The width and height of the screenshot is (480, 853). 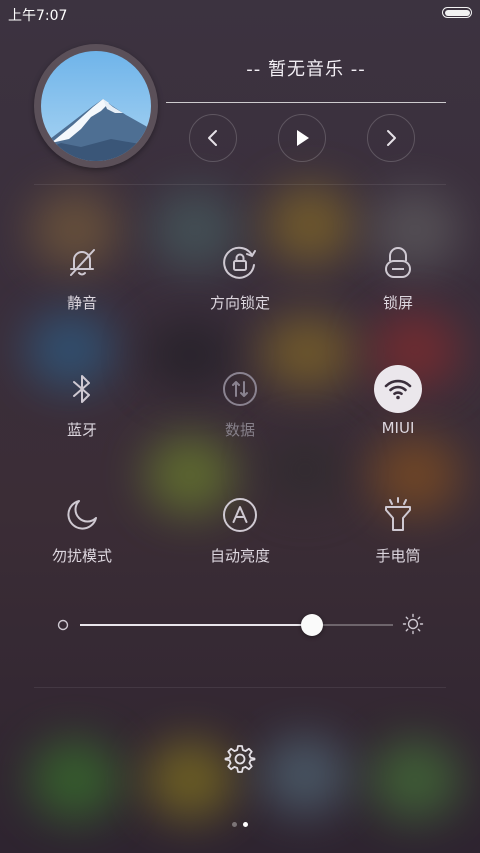 I want to click on toggle-auto-brightness: 自动亮度, so click(x=240, y=528).